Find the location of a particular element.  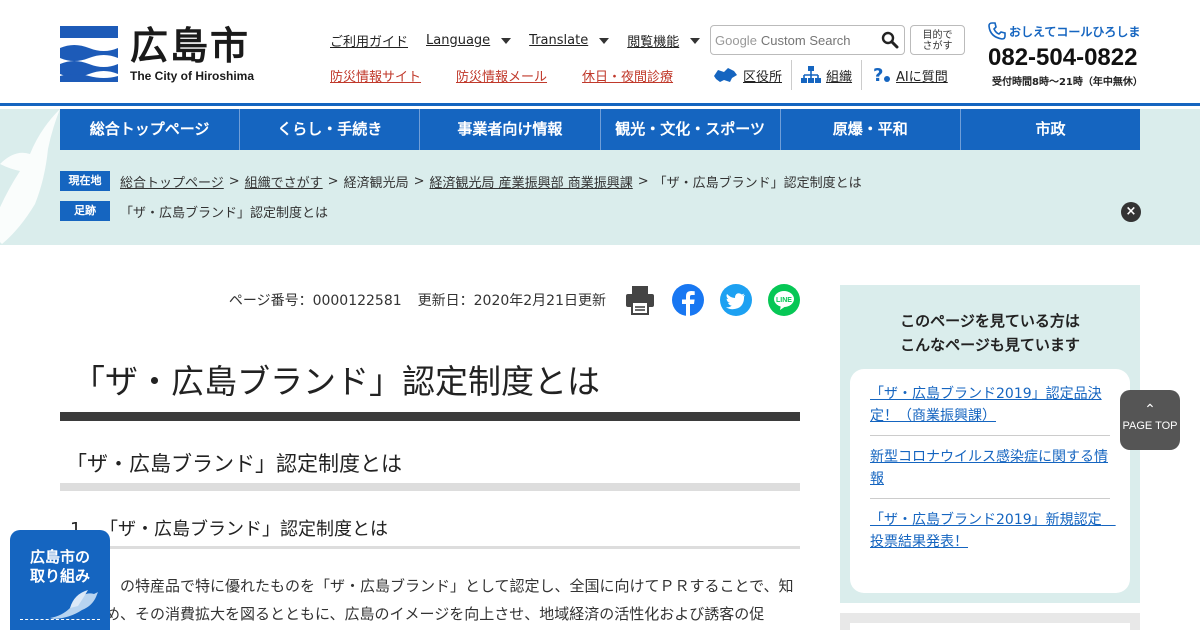

question-person-icon: ? is located at coordinates (882, 75).